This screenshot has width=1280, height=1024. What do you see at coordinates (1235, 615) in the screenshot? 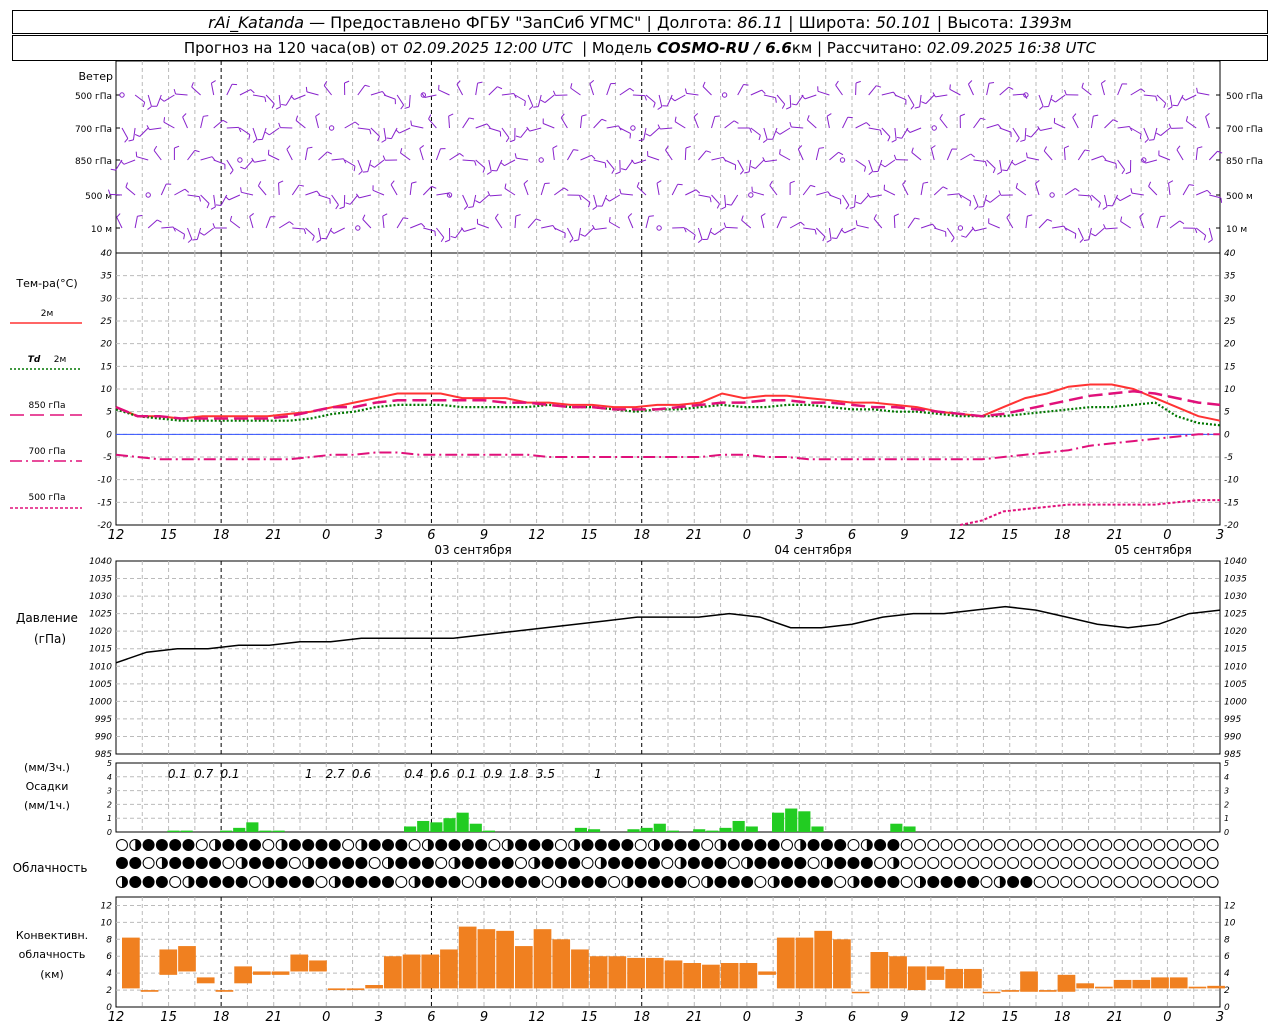
I see `press-y-label-right: 1025` at bounding box center [1235, 615].